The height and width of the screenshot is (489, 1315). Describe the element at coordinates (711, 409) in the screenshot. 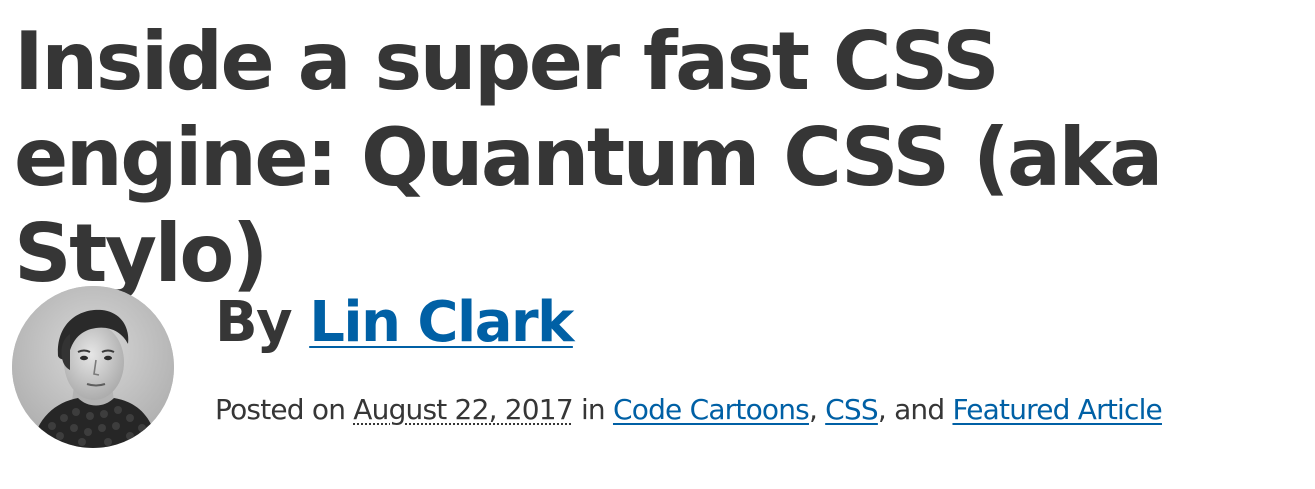

I see `category-link-code-cartoons: Code Cartoons` at that location.